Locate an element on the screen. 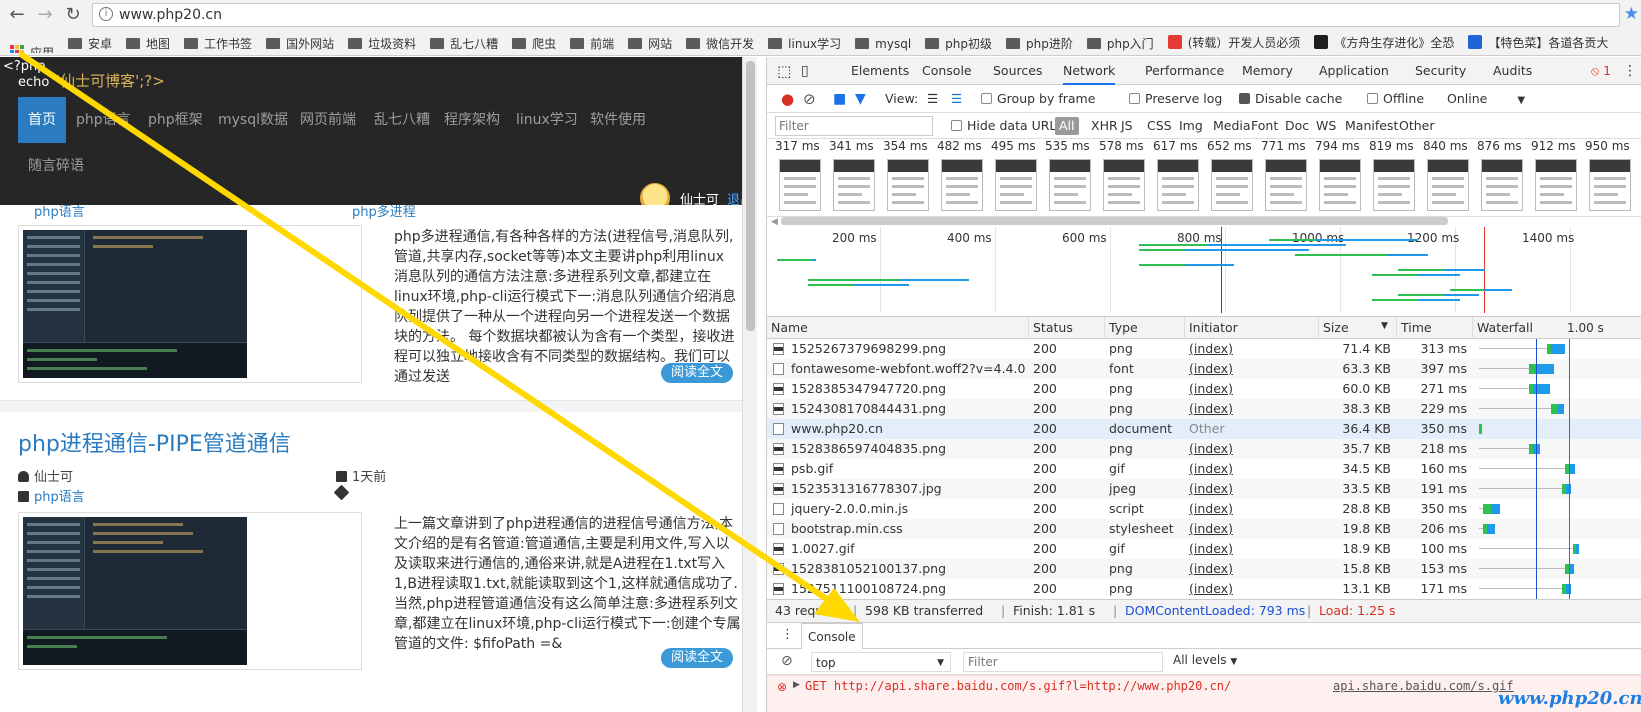  bookmark-item: 微信开发 is located at coordinates (720, 43).